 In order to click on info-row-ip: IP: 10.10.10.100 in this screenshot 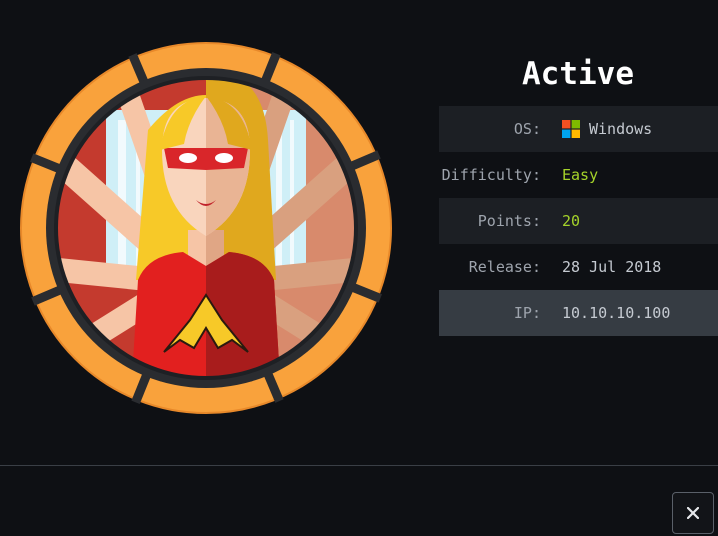, I will do `click(578, 313)`.